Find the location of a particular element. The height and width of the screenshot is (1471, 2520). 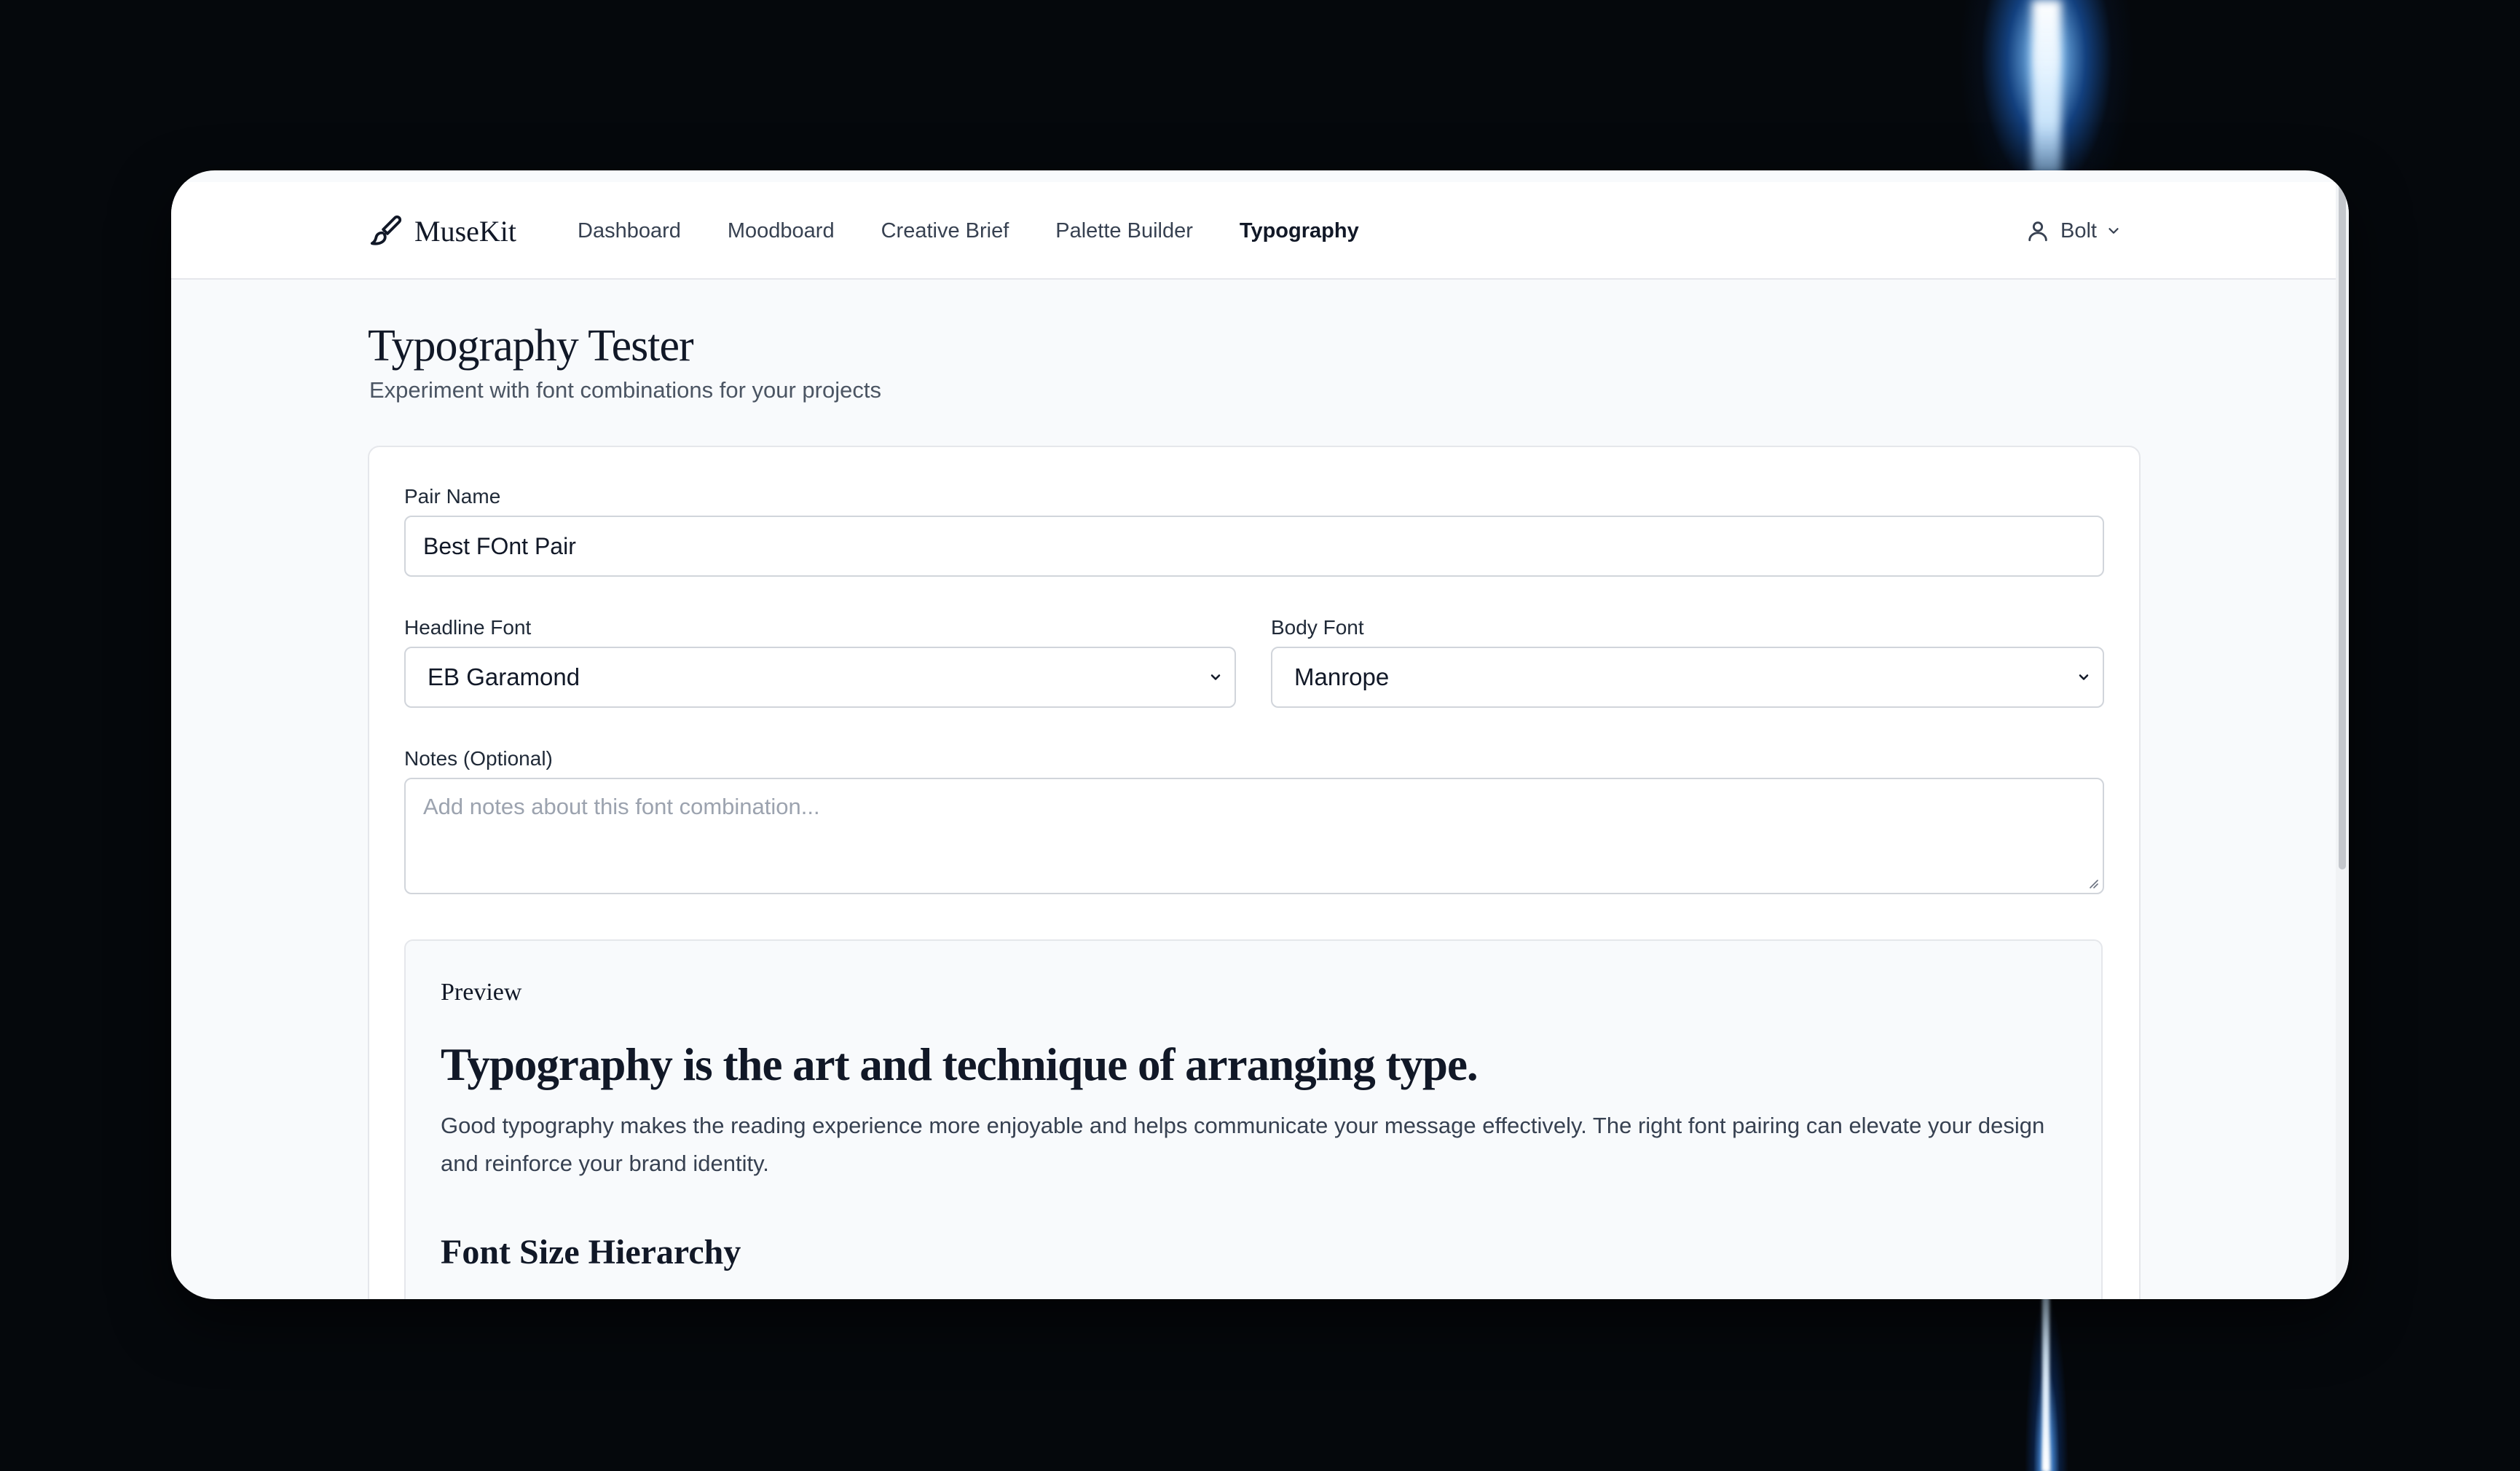

headline-font-value: EB Garamond is located at coordinates (504, 676).